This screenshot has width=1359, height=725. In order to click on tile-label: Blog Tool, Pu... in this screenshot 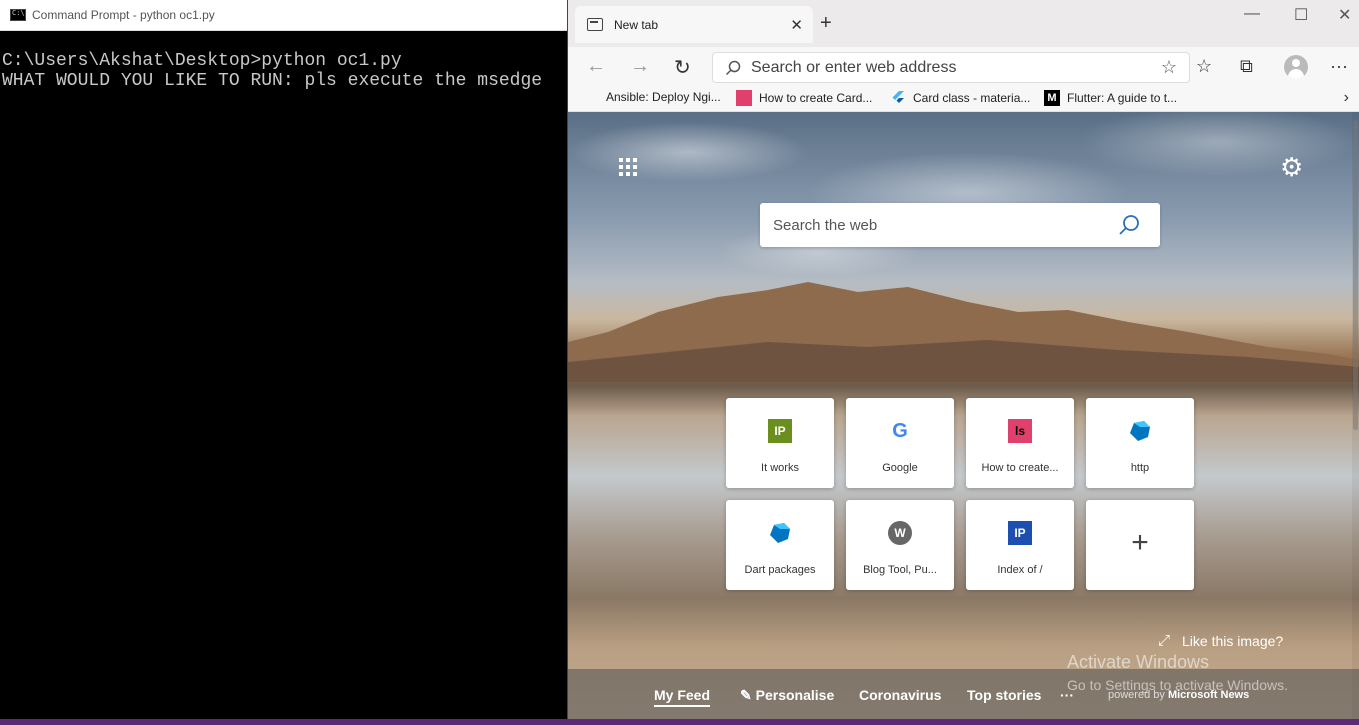, I will do `click(900, 570)`.